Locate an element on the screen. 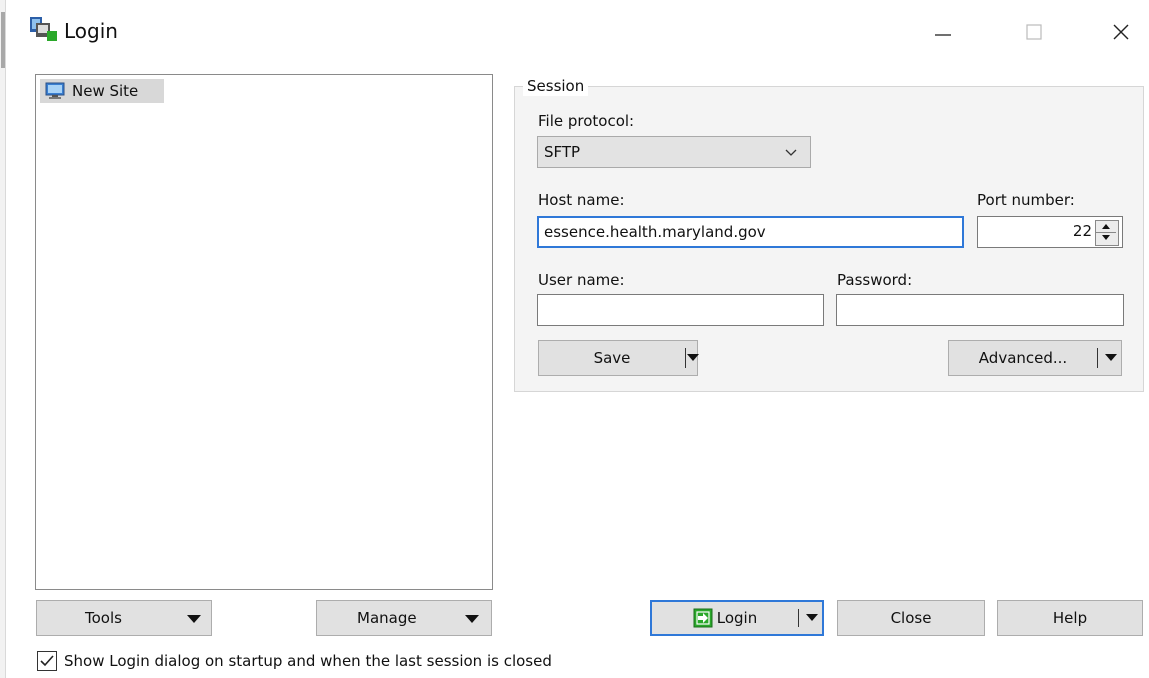 This screenshot has width=1149, height=678. login-icon is located at coordinates (703, 618).